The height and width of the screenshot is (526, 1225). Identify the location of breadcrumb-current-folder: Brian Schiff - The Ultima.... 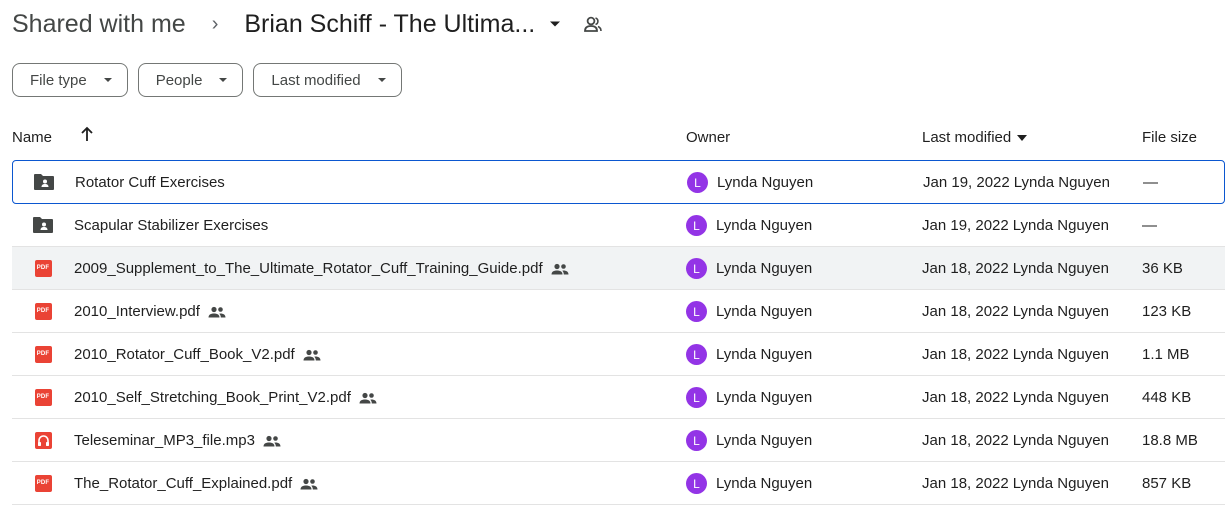
(389, 24).